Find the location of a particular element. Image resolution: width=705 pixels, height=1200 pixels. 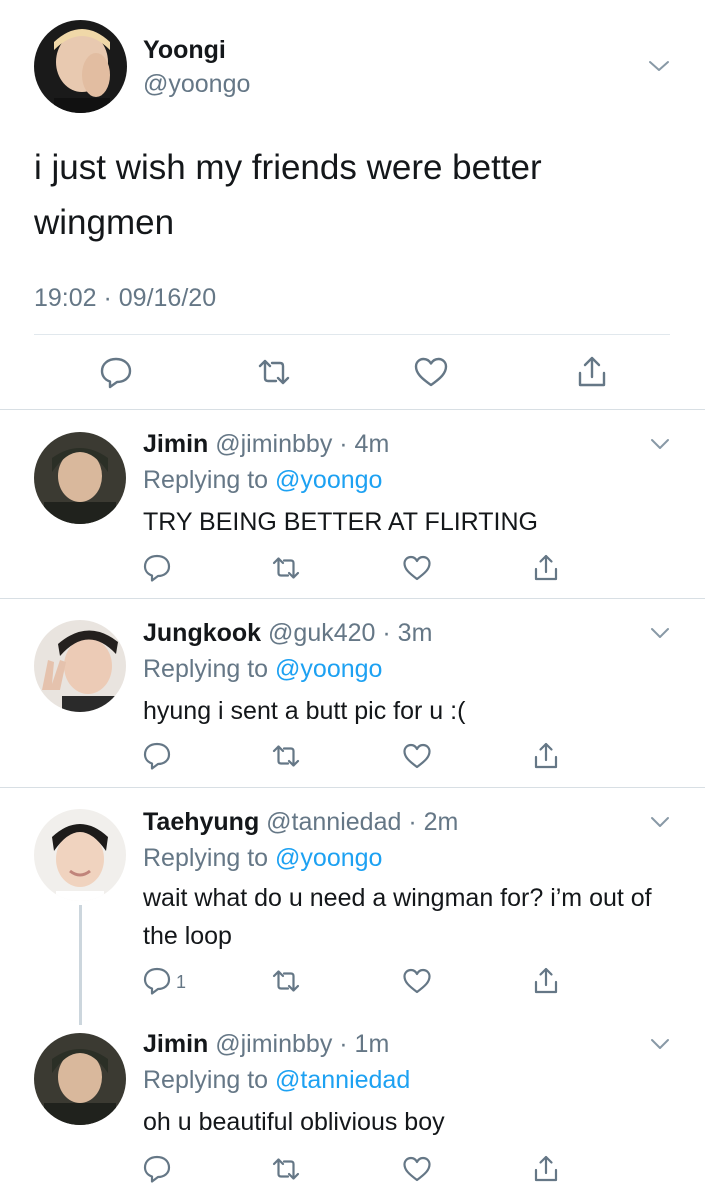

tweet-timestamp: 19:02 · 09/16/20 is located at coordinates (125, 298).